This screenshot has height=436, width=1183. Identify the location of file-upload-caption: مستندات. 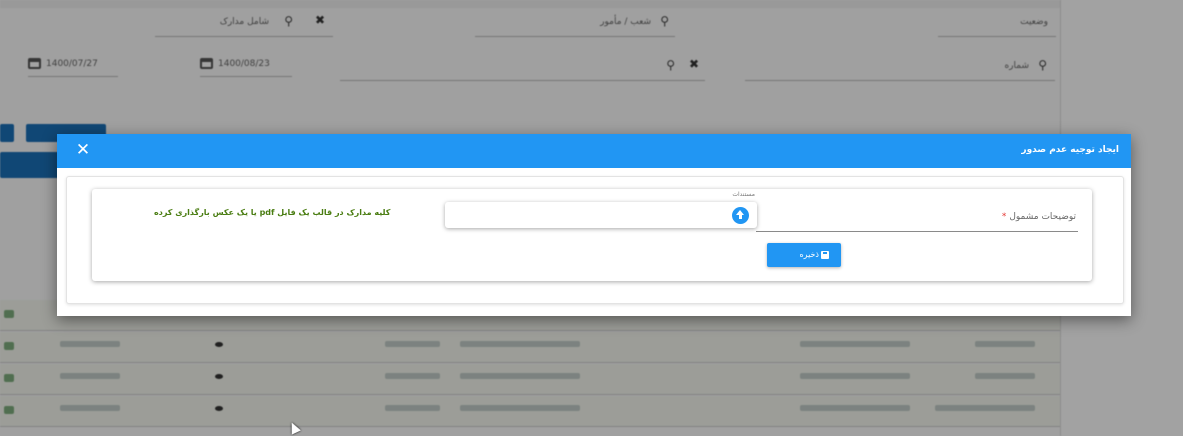
(743, 194).